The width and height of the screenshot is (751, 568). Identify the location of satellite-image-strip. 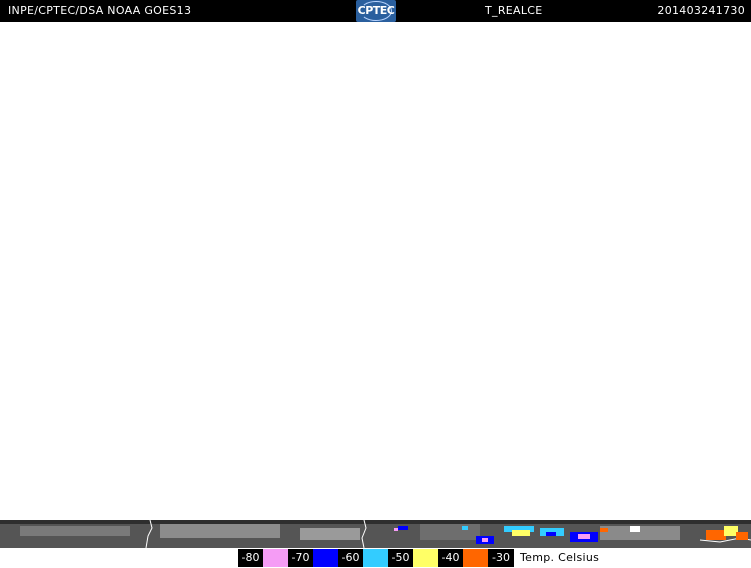
(375, 534).